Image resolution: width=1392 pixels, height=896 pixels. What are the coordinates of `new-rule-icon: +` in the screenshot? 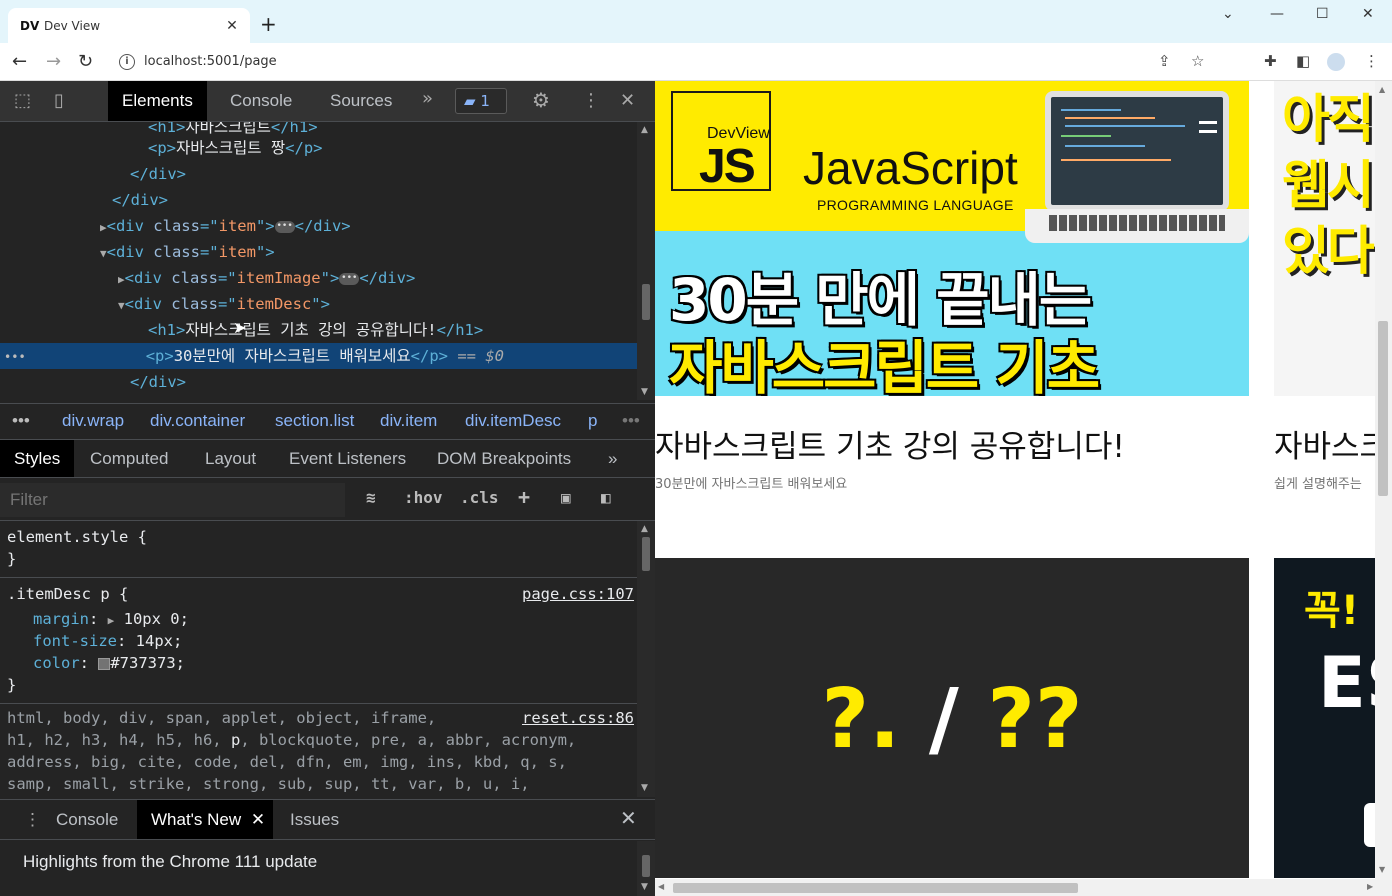 It's located at (524, 497).